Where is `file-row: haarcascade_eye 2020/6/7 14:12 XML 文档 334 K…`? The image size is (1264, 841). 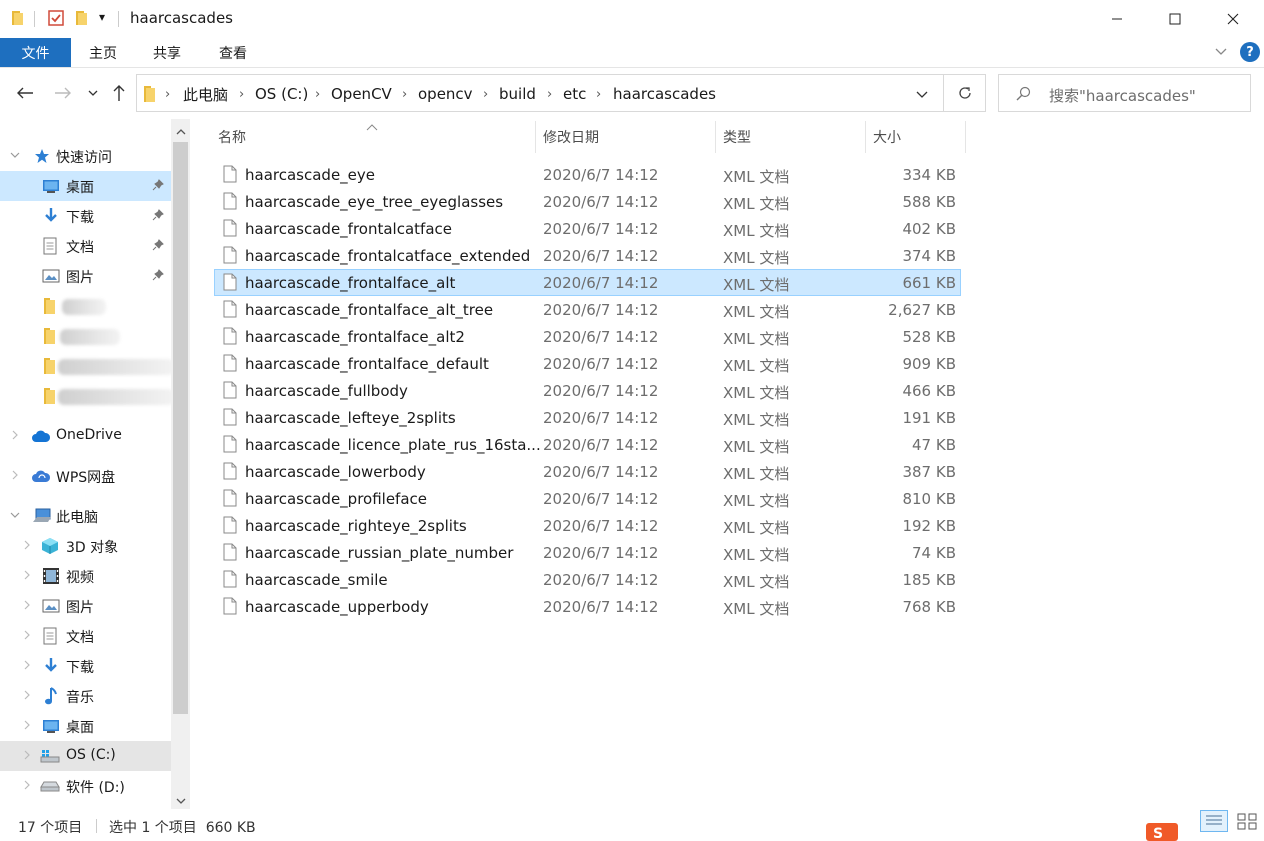
file-row: haarcascade_eye 2020/6/7 14:12 XML 文档 334 K… is located at coordinates (587, 174).